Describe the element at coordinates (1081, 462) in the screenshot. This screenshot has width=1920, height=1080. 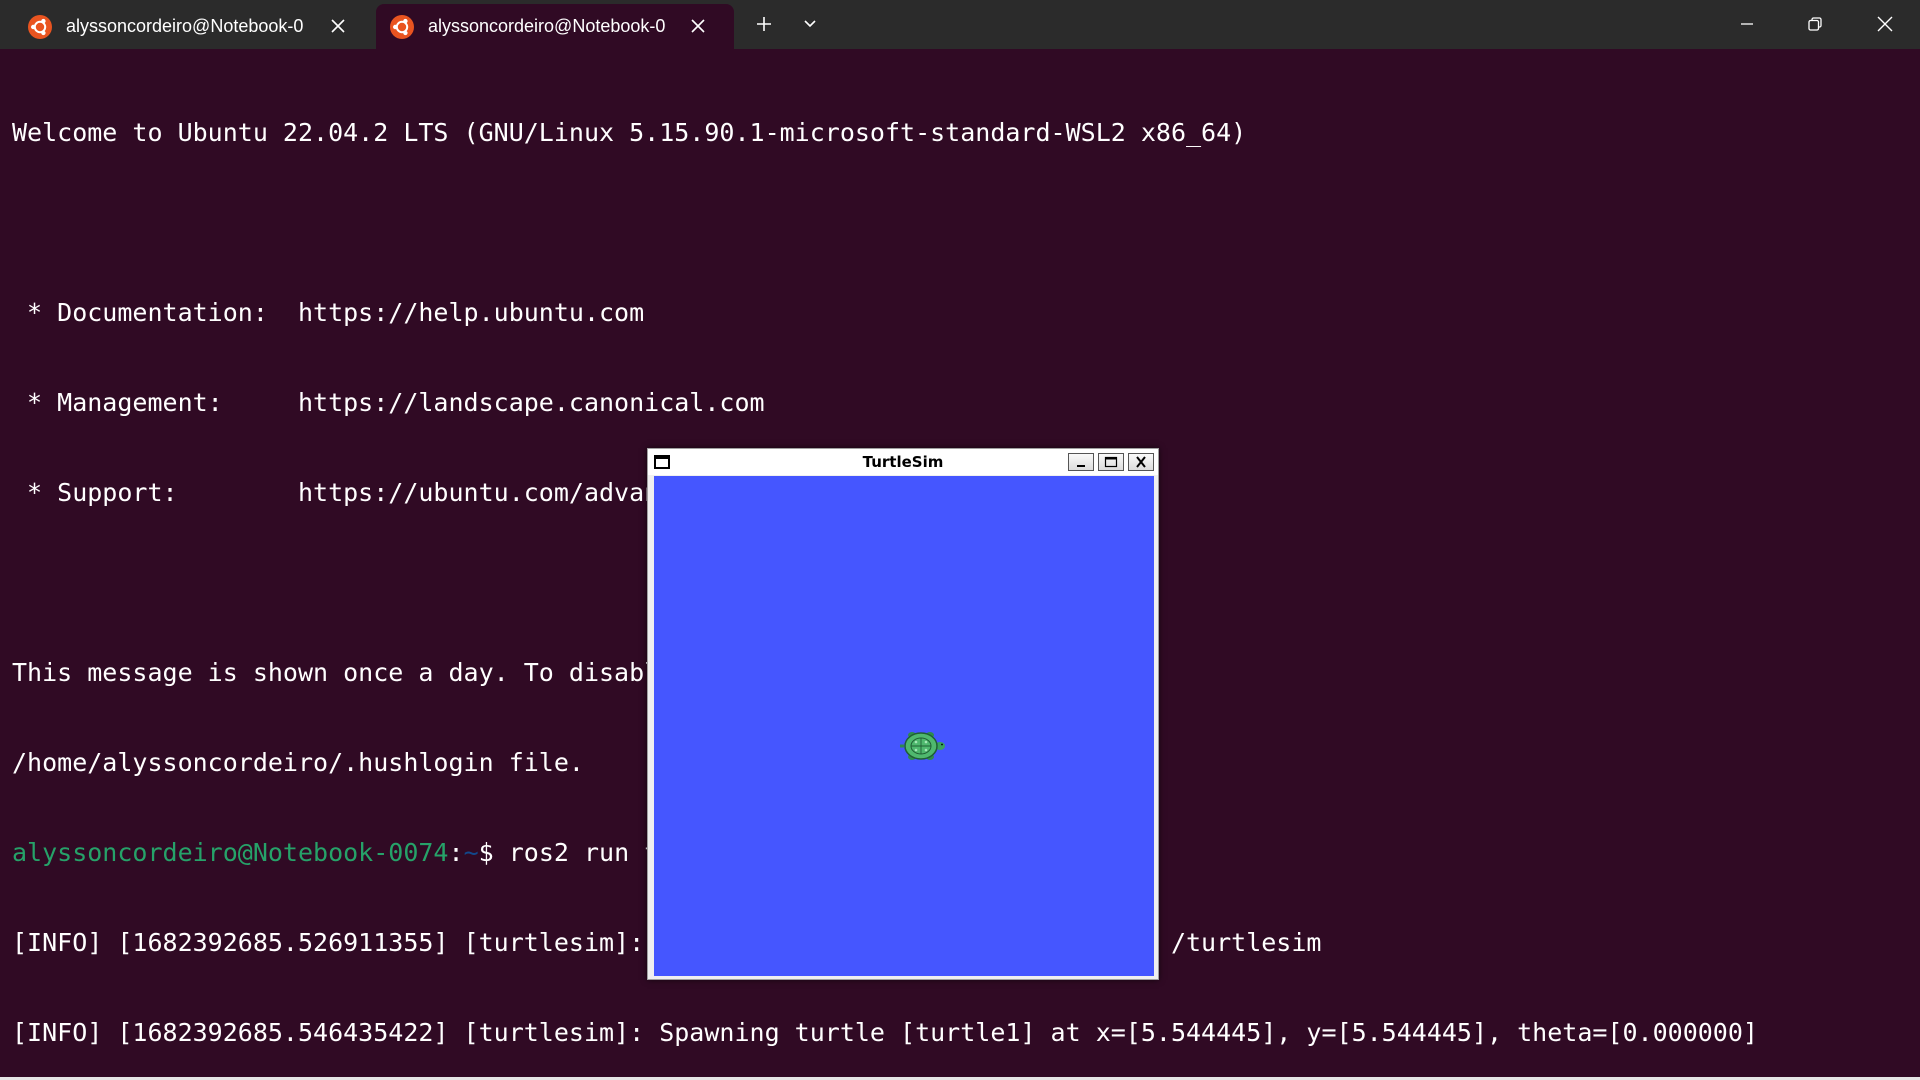
I see `turtlesim-minimize-button` at that location.